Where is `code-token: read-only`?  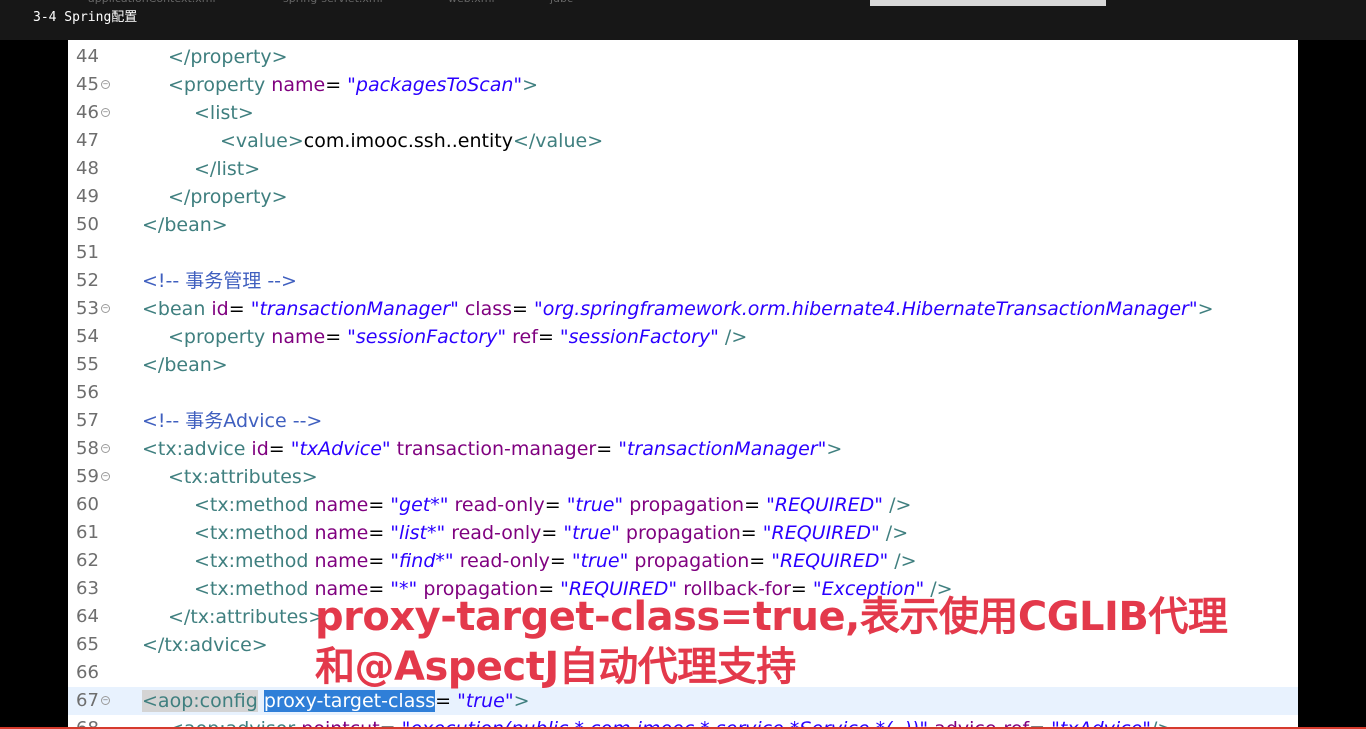
code-token: read-only is located at coordinates (493, 533).